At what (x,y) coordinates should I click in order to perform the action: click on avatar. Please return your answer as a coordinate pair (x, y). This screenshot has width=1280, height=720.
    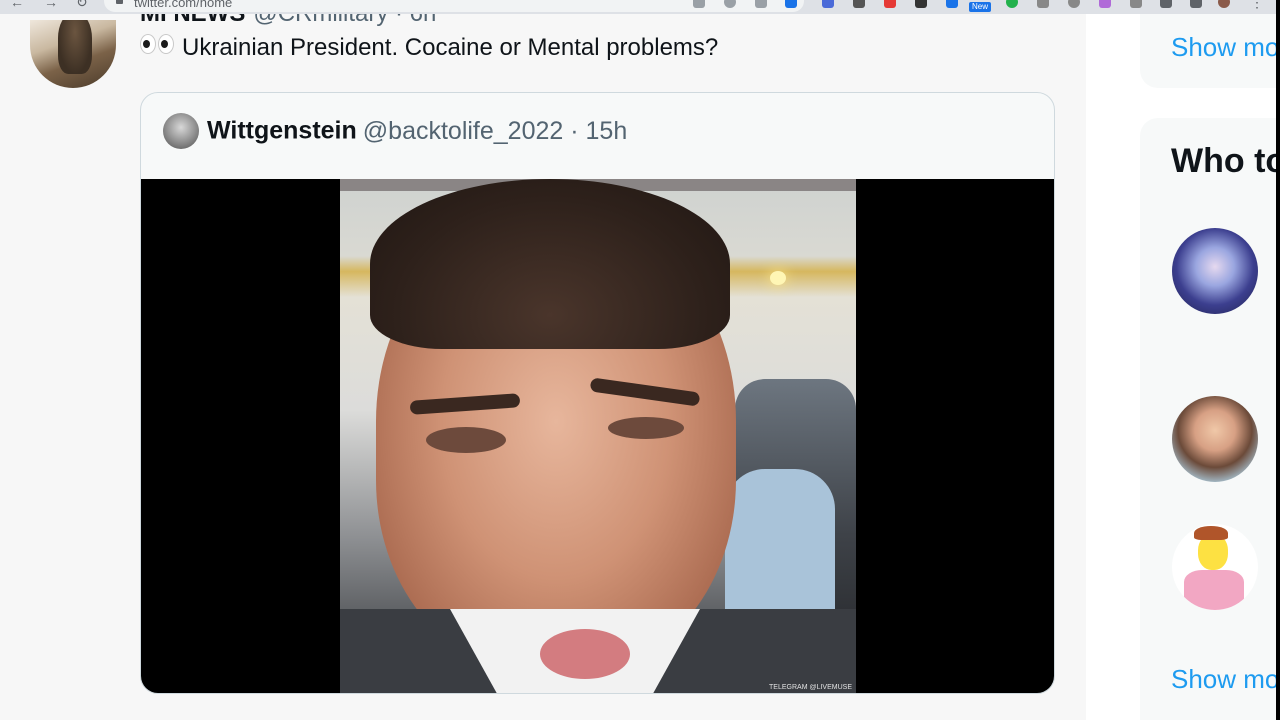
    Looking at the image, I should click on (73, 54).